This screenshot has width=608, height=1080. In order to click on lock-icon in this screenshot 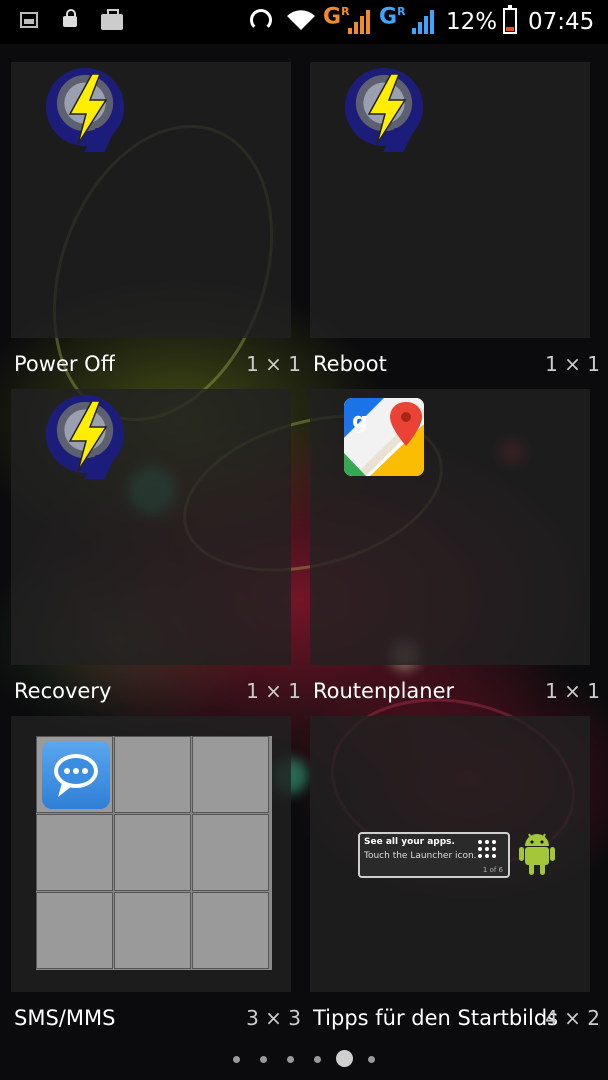, I will do `click(70, 18)`.